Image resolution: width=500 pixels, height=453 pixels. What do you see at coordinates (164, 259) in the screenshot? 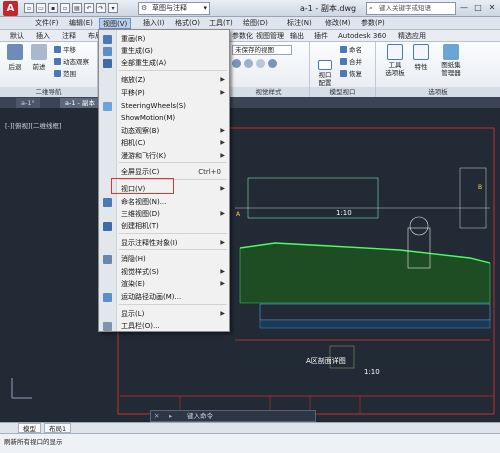
I see `menu-item: 消隐(H)` at bounding box center [164, 259].